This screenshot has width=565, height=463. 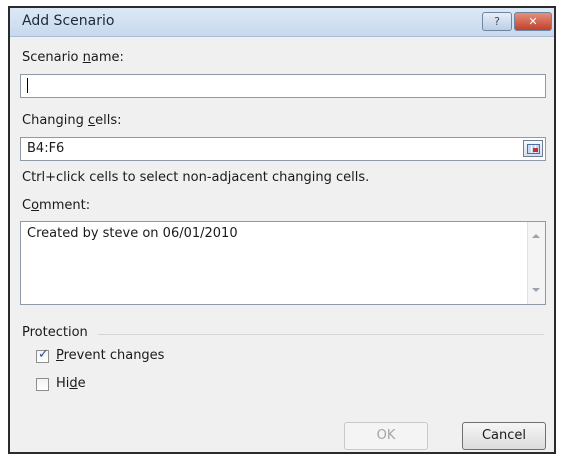 I want to click on prevent-changes-label: Prevent changes, so click(x=110, y=355).